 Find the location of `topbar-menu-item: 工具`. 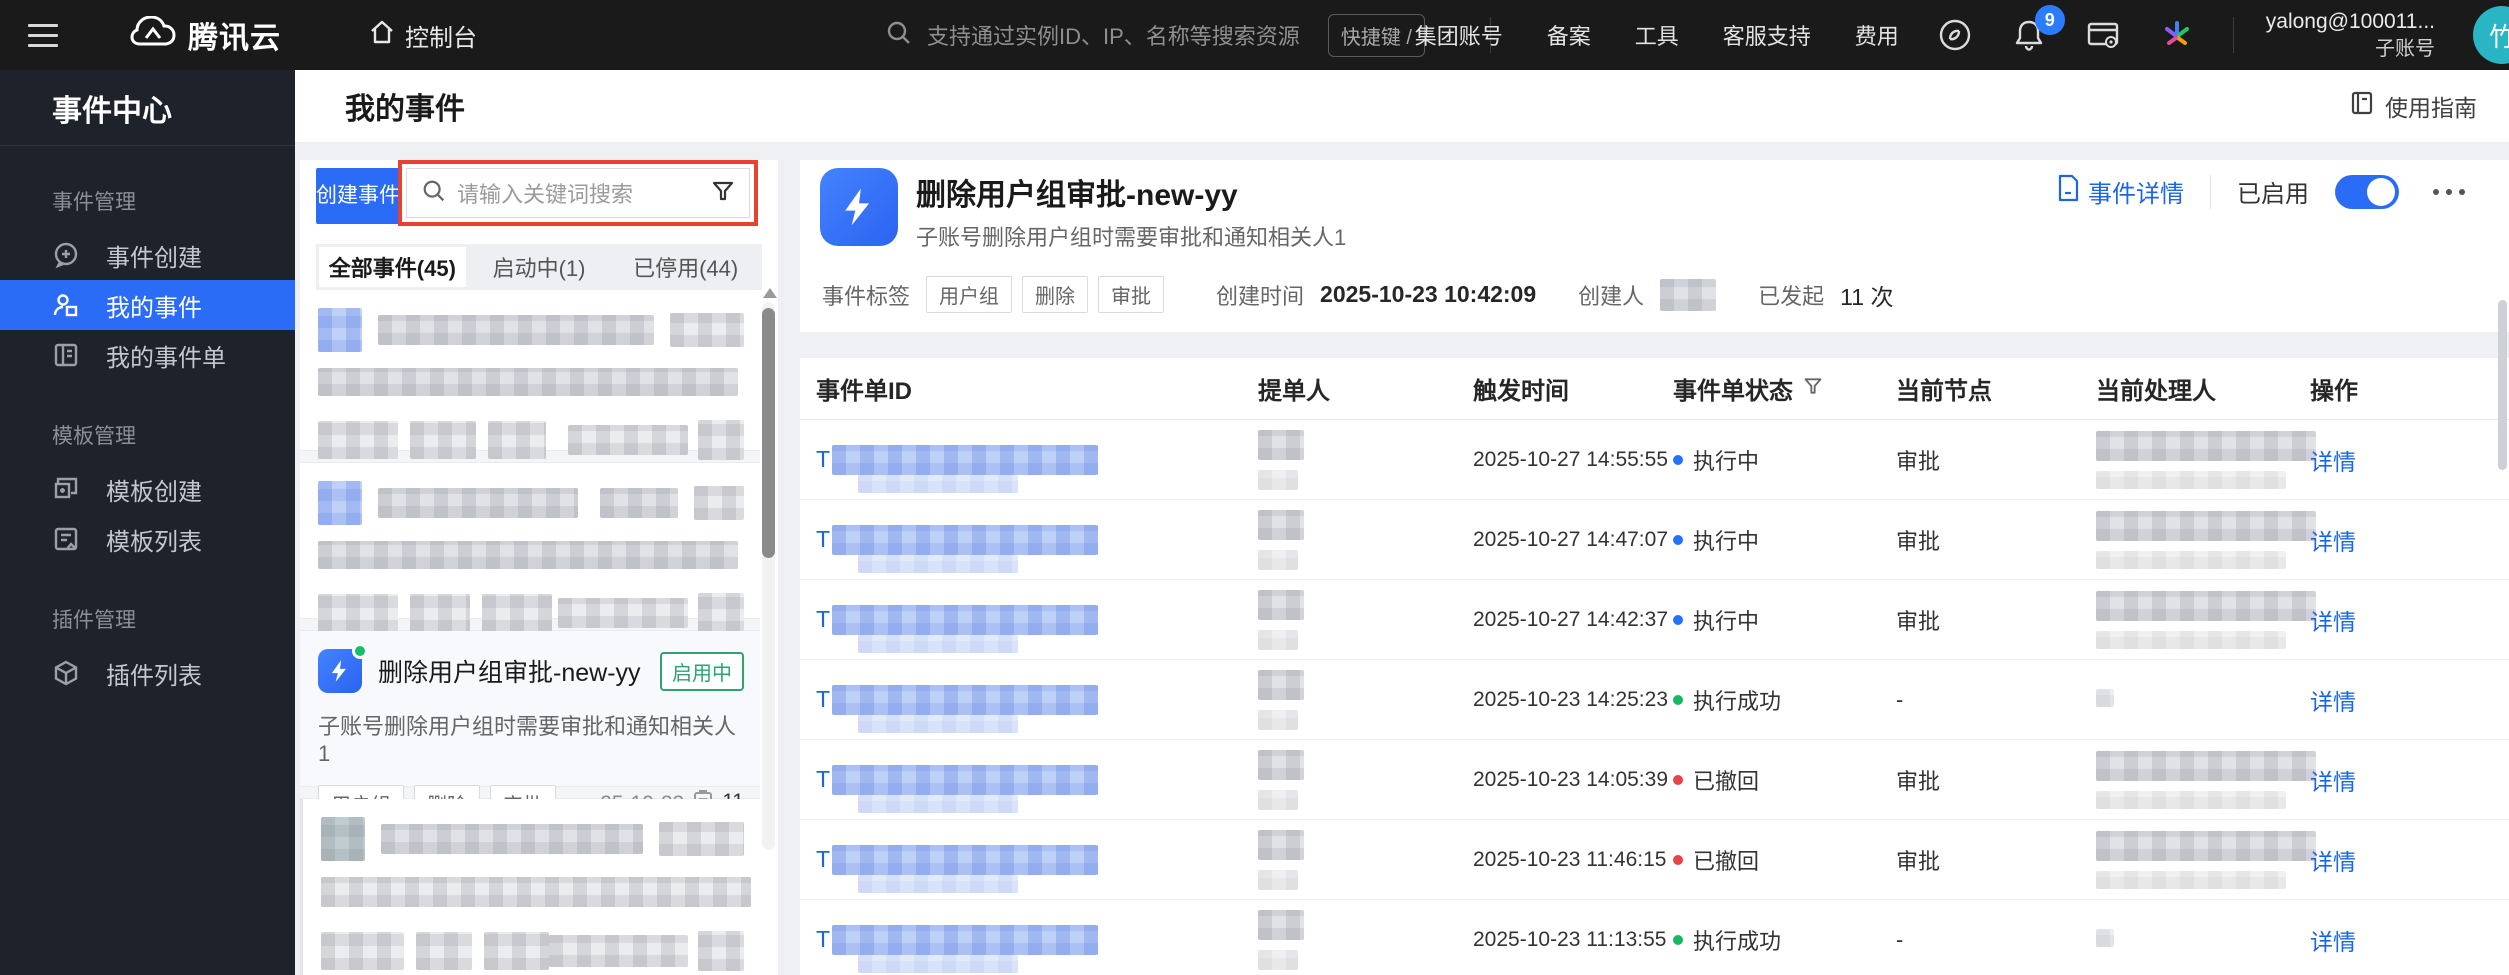

topbar-menu-item: 工具 is located at coordinates (1657, 35).